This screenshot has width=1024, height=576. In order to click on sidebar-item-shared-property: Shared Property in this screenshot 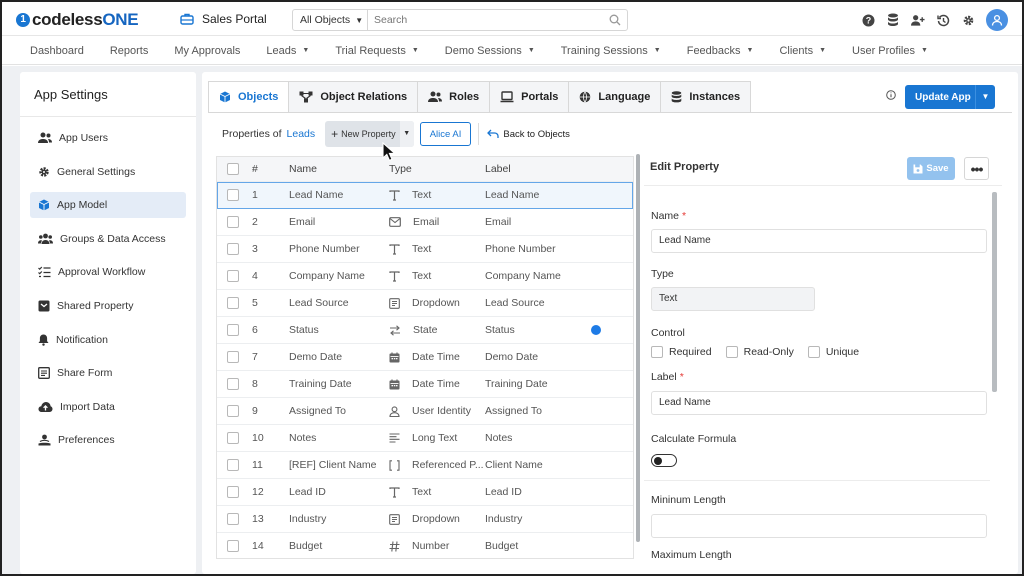, I will do `click(108, 306)`.